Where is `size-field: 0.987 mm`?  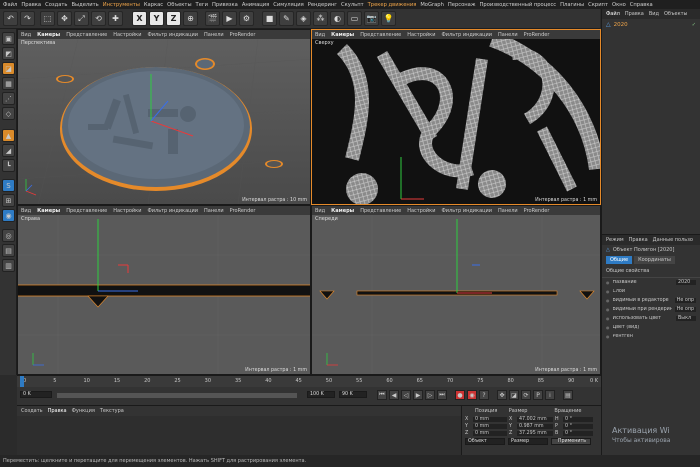
size-field: 0.987 mm is located at coordinates (535, 426).